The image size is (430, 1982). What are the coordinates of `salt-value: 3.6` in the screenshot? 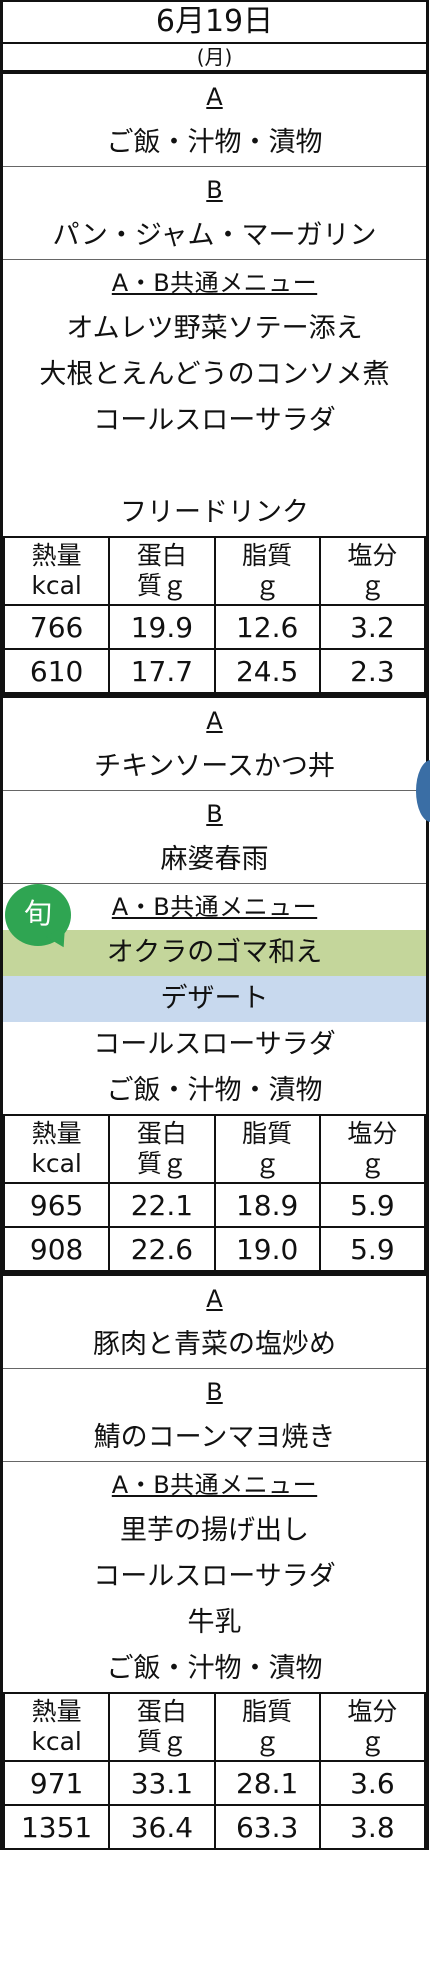 It's located at (372, 1783).